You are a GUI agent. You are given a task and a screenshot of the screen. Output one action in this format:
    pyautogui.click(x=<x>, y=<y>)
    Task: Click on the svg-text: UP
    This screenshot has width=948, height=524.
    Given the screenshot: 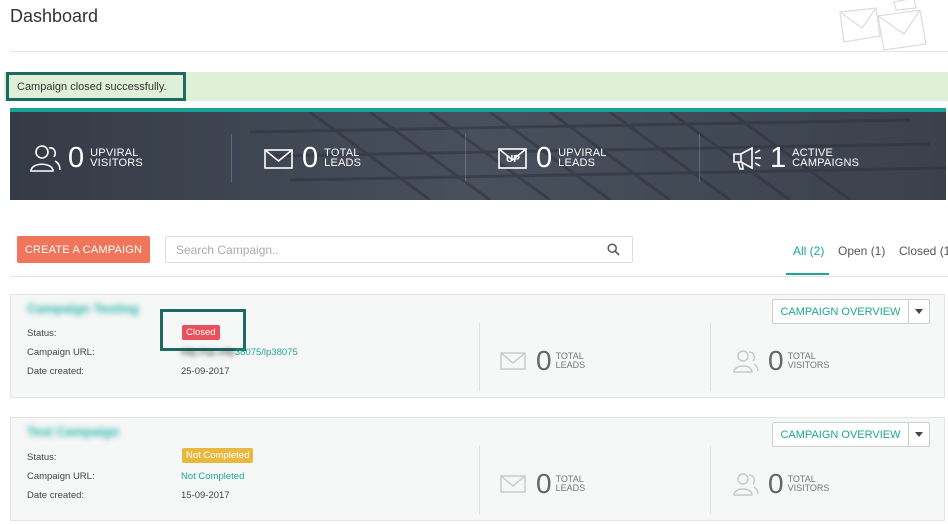 What is the action you would take?
    pyautogui.click(x=513, y=159)
    